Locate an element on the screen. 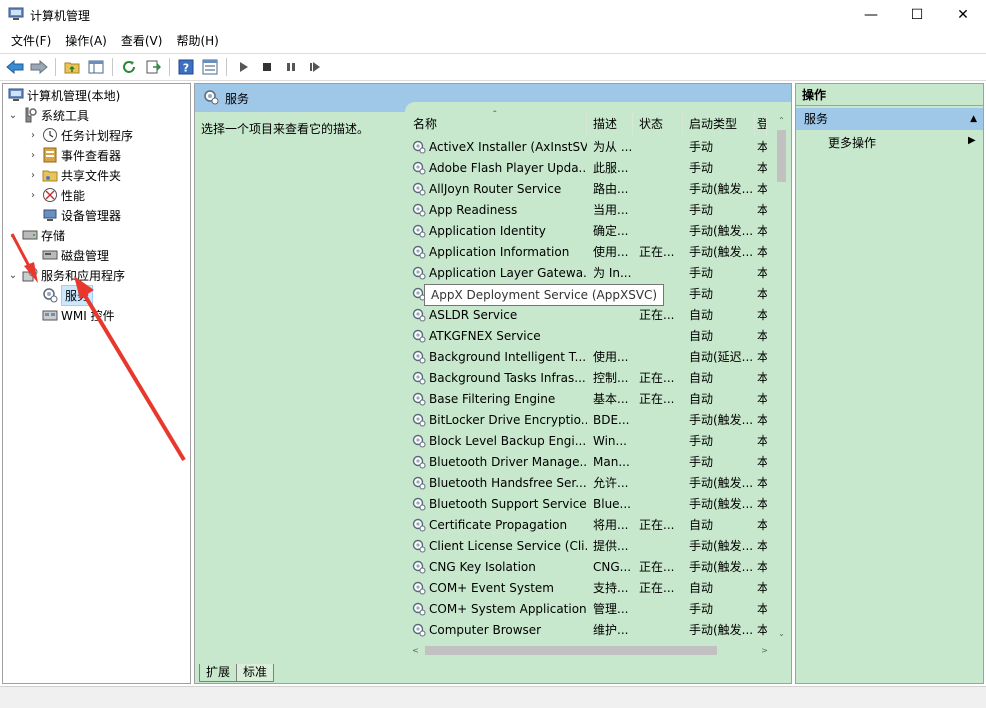 The height and width of the screenshot is (708, 986). up-folder-icon is located at coordinates (72, 67).